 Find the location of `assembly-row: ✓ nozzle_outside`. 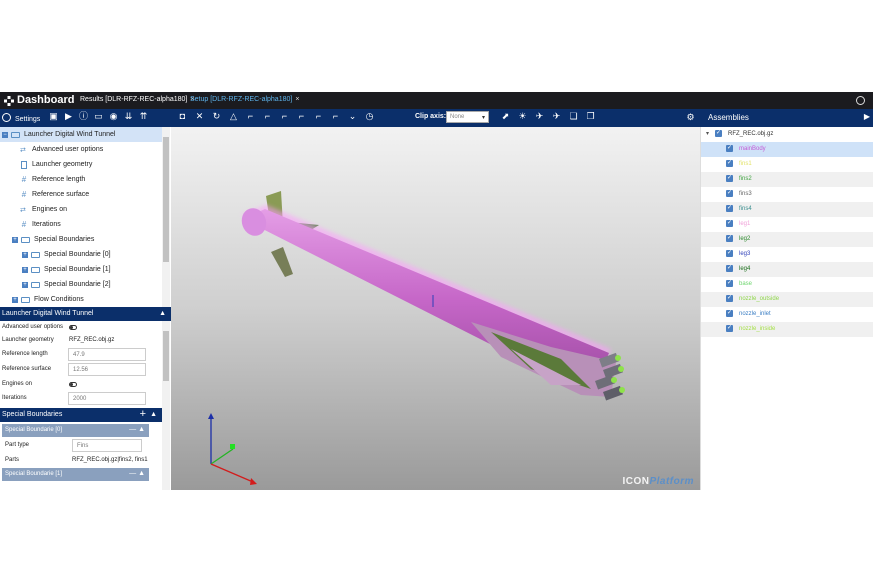

assembly-row: ✓ nozzle_outside is located at coordinates (787, 299).